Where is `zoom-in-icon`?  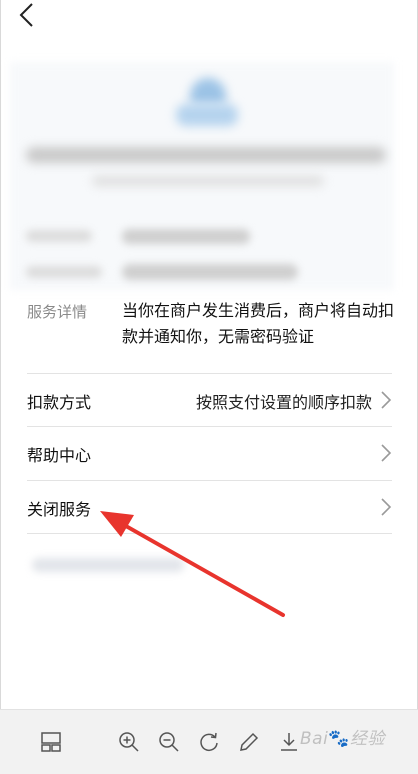
zoom-in-icon is located at coordinates (129, 742).